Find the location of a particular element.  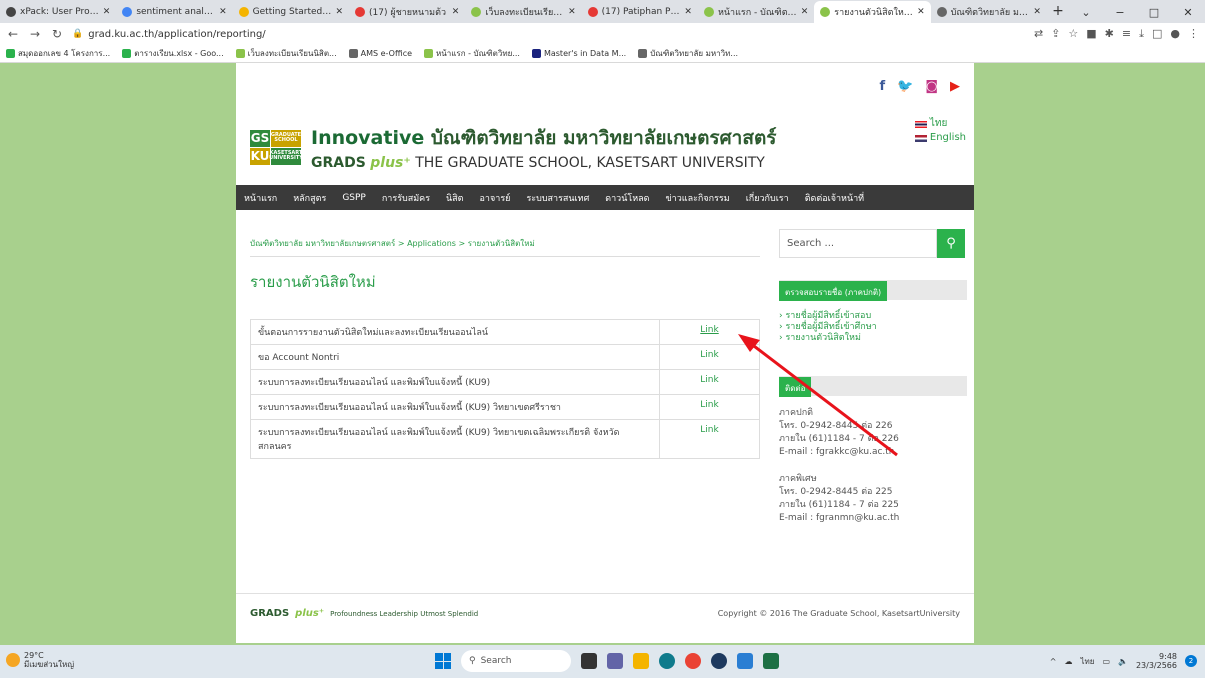

sidebar-link: › รายชื่อผู้มีสิทธิ์เข้าสอบ is located at coordinates (828, 316).